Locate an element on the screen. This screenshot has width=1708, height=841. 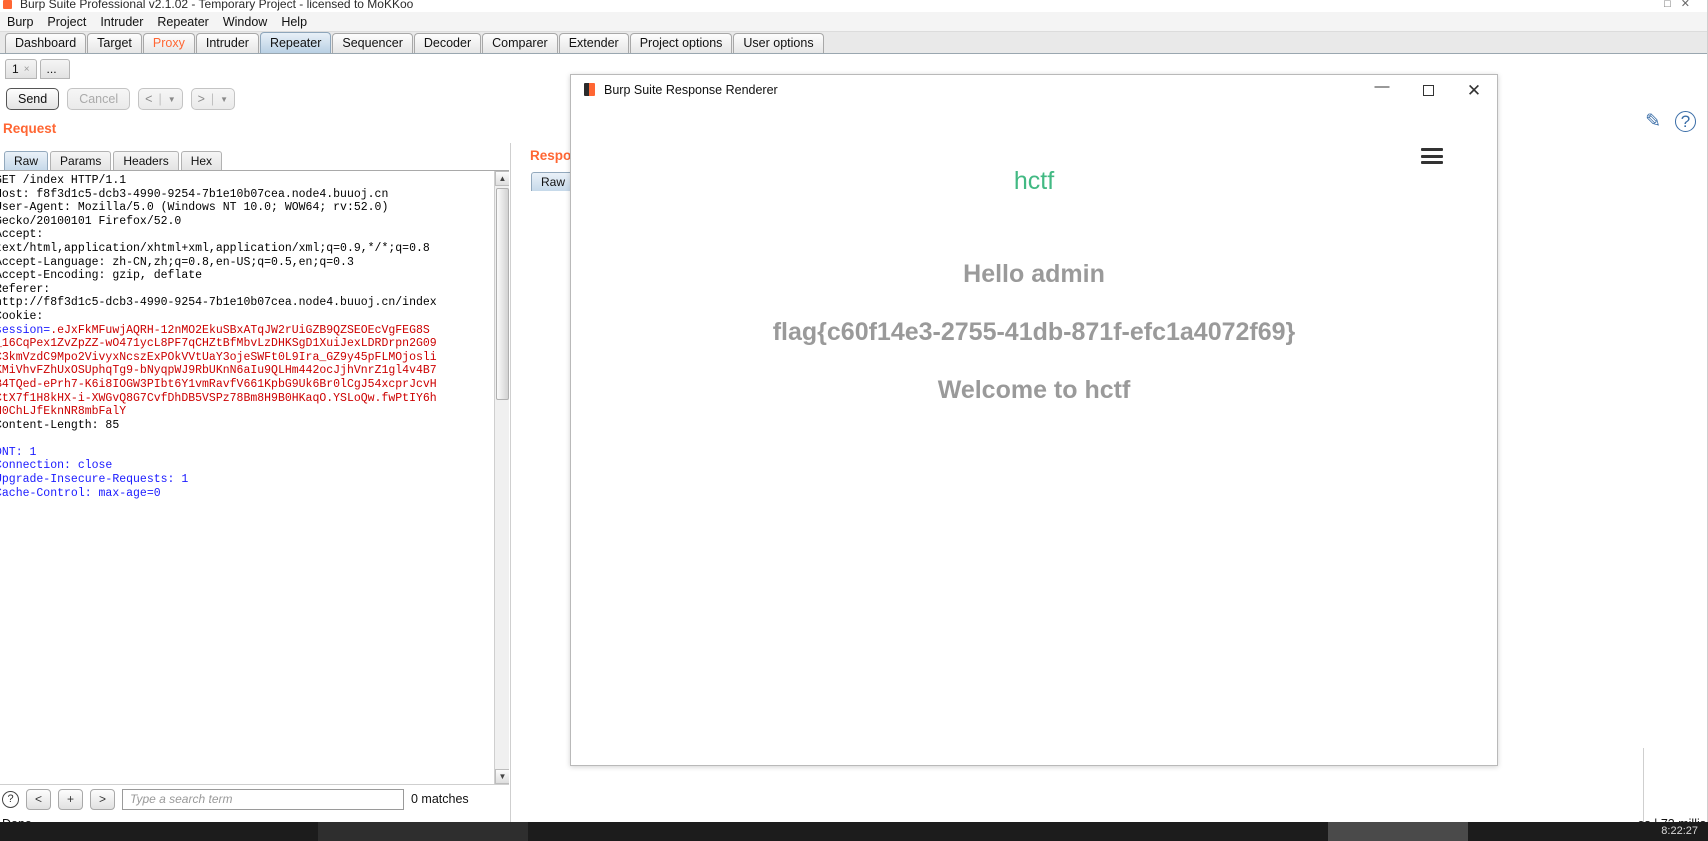
search-prev-button: < is located at coordinates (38, 799).